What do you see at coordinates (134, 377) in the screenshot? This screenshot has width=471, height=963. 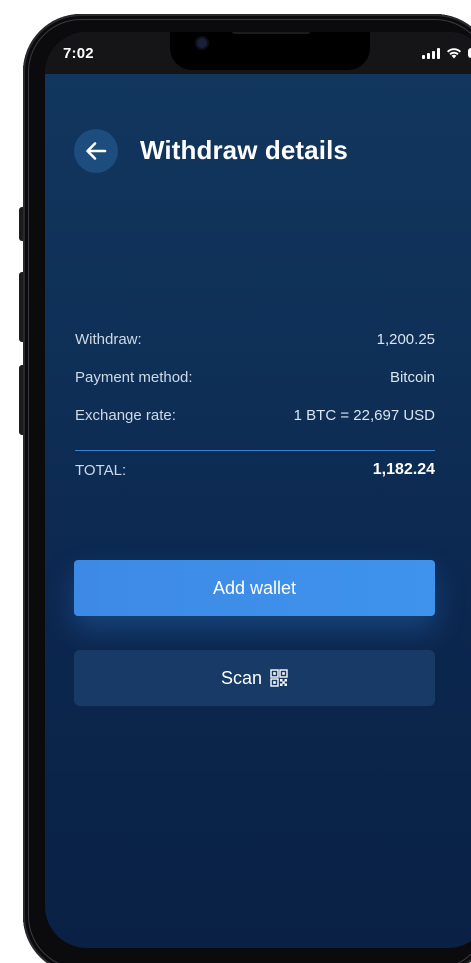 I see `detail-label: Payment method:` at bounding box center [134, 377].